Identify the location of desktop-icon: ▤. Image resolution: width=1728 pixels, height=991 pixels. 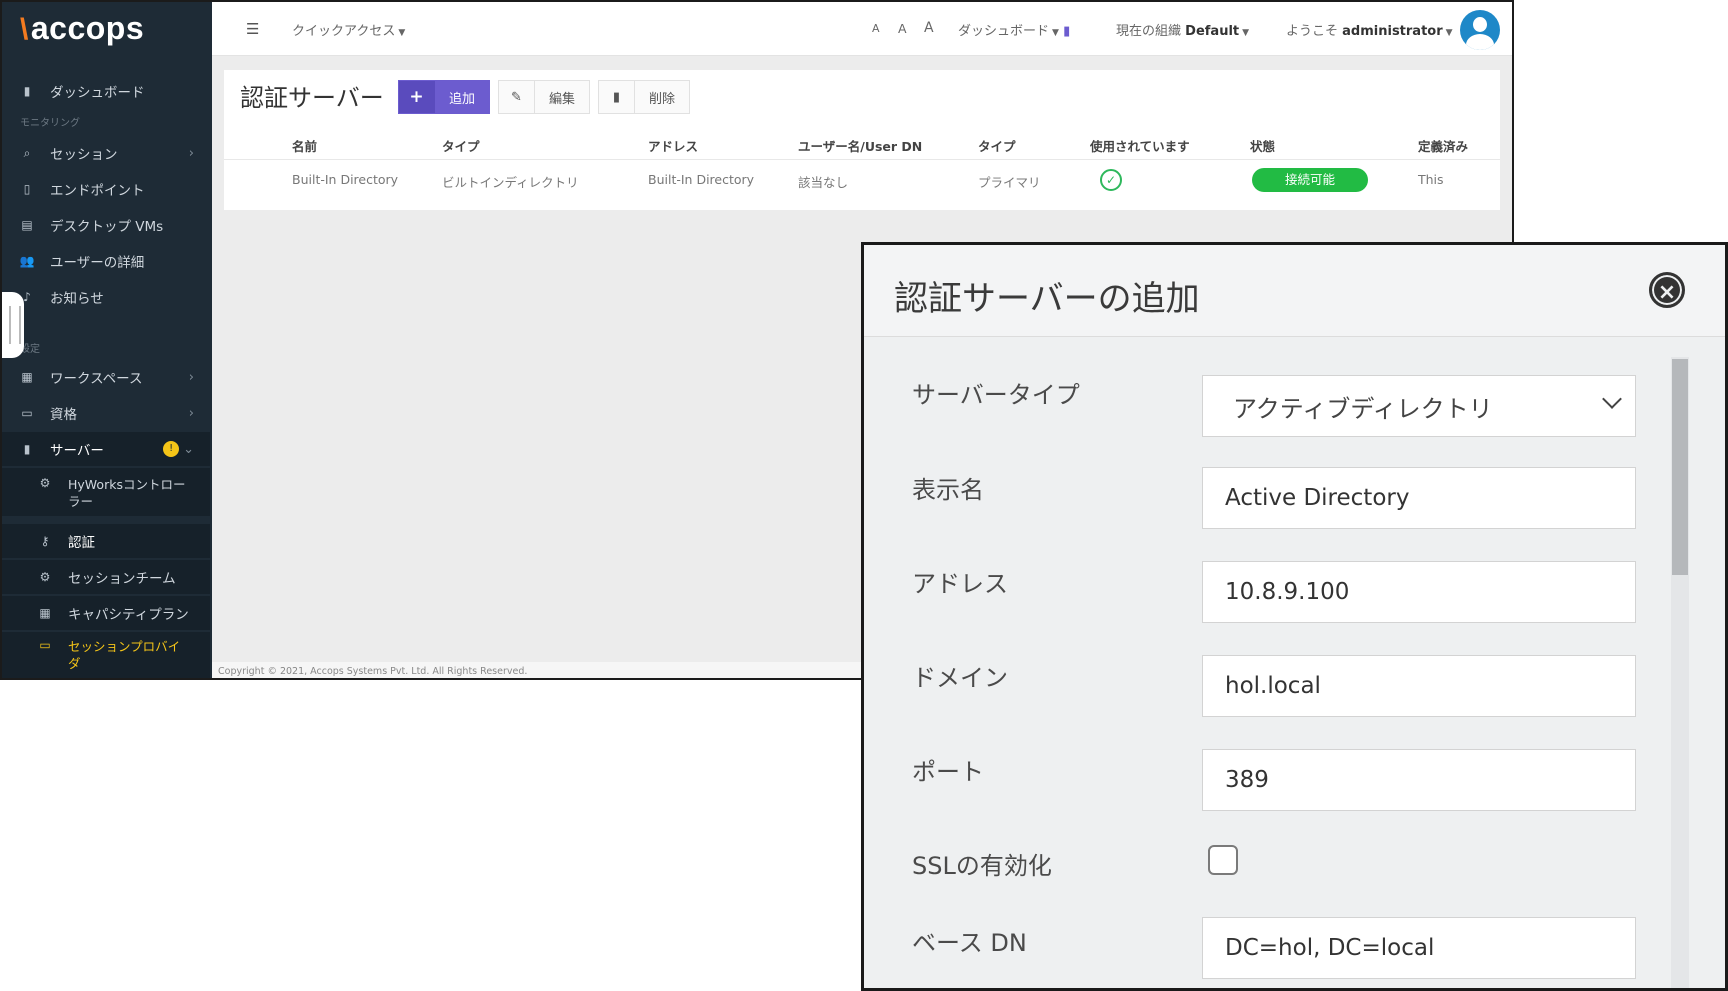
(27, 225).